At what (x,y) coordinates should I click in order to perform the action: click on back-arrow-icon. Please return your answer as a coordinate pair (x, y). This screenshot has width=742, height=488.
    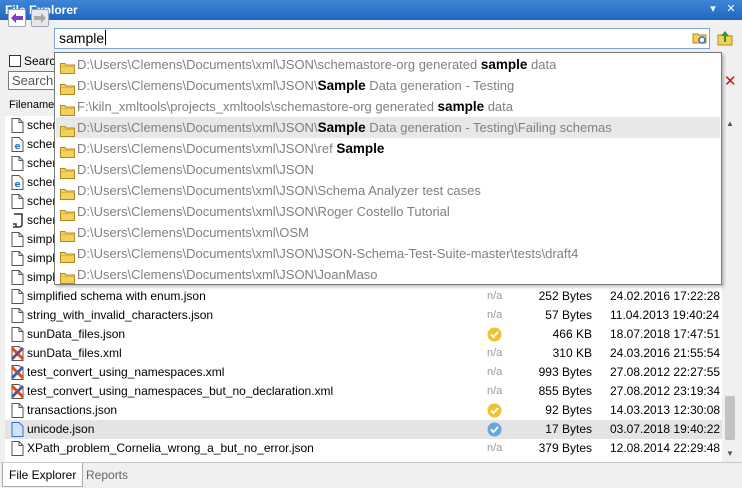
    Looking at the image, I should click on (17, 18).